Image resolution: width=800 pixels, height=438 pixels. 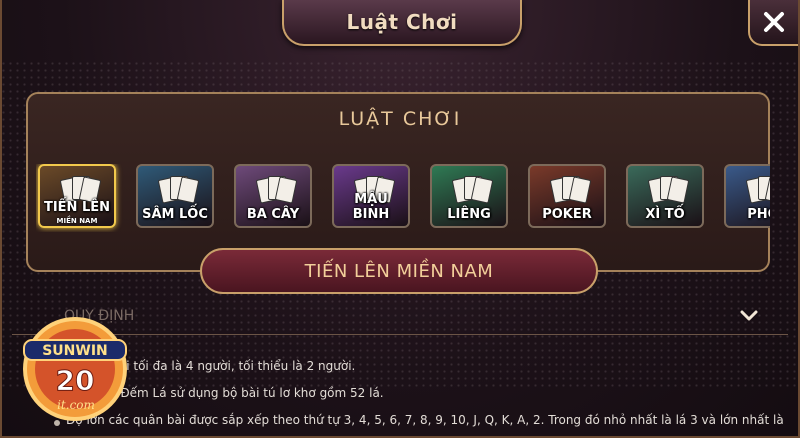 I want to click on game-tile-label: LIÊNG, so click(x=469, y=214).